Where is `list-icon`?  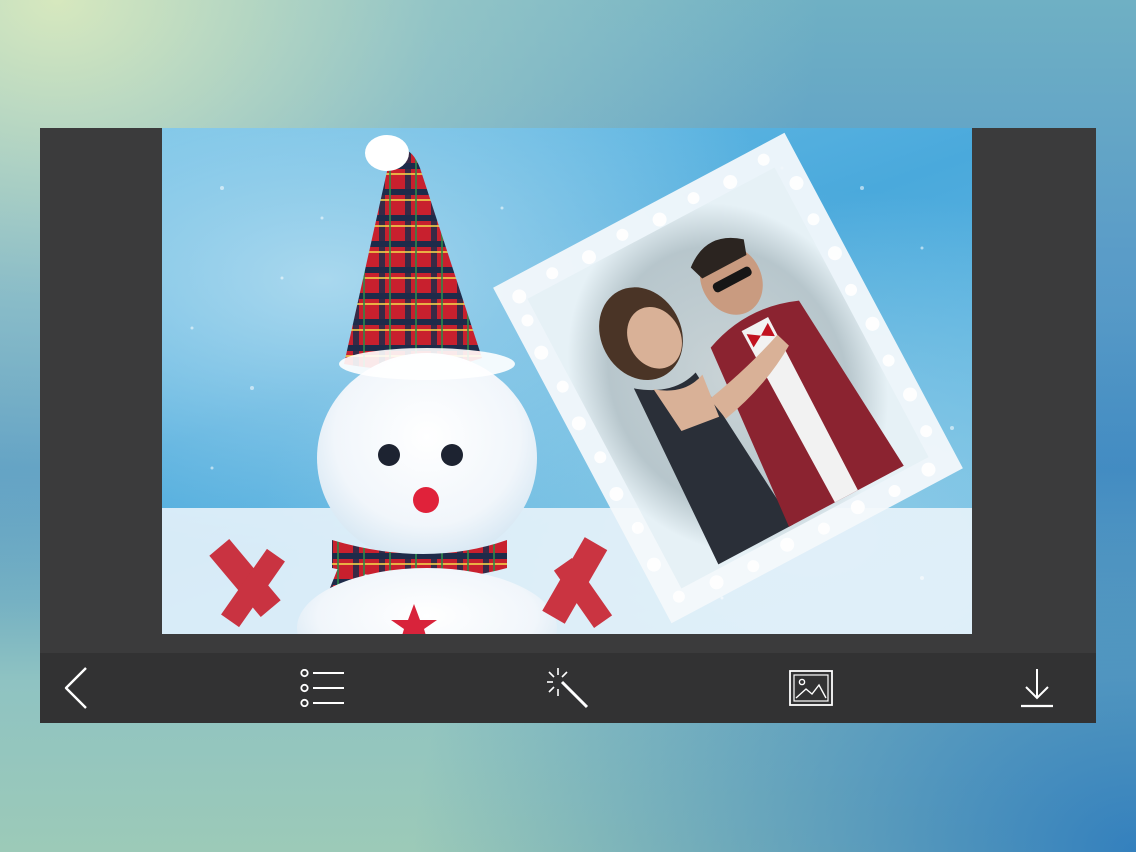 list-icon is located at coordinates (322, 688).